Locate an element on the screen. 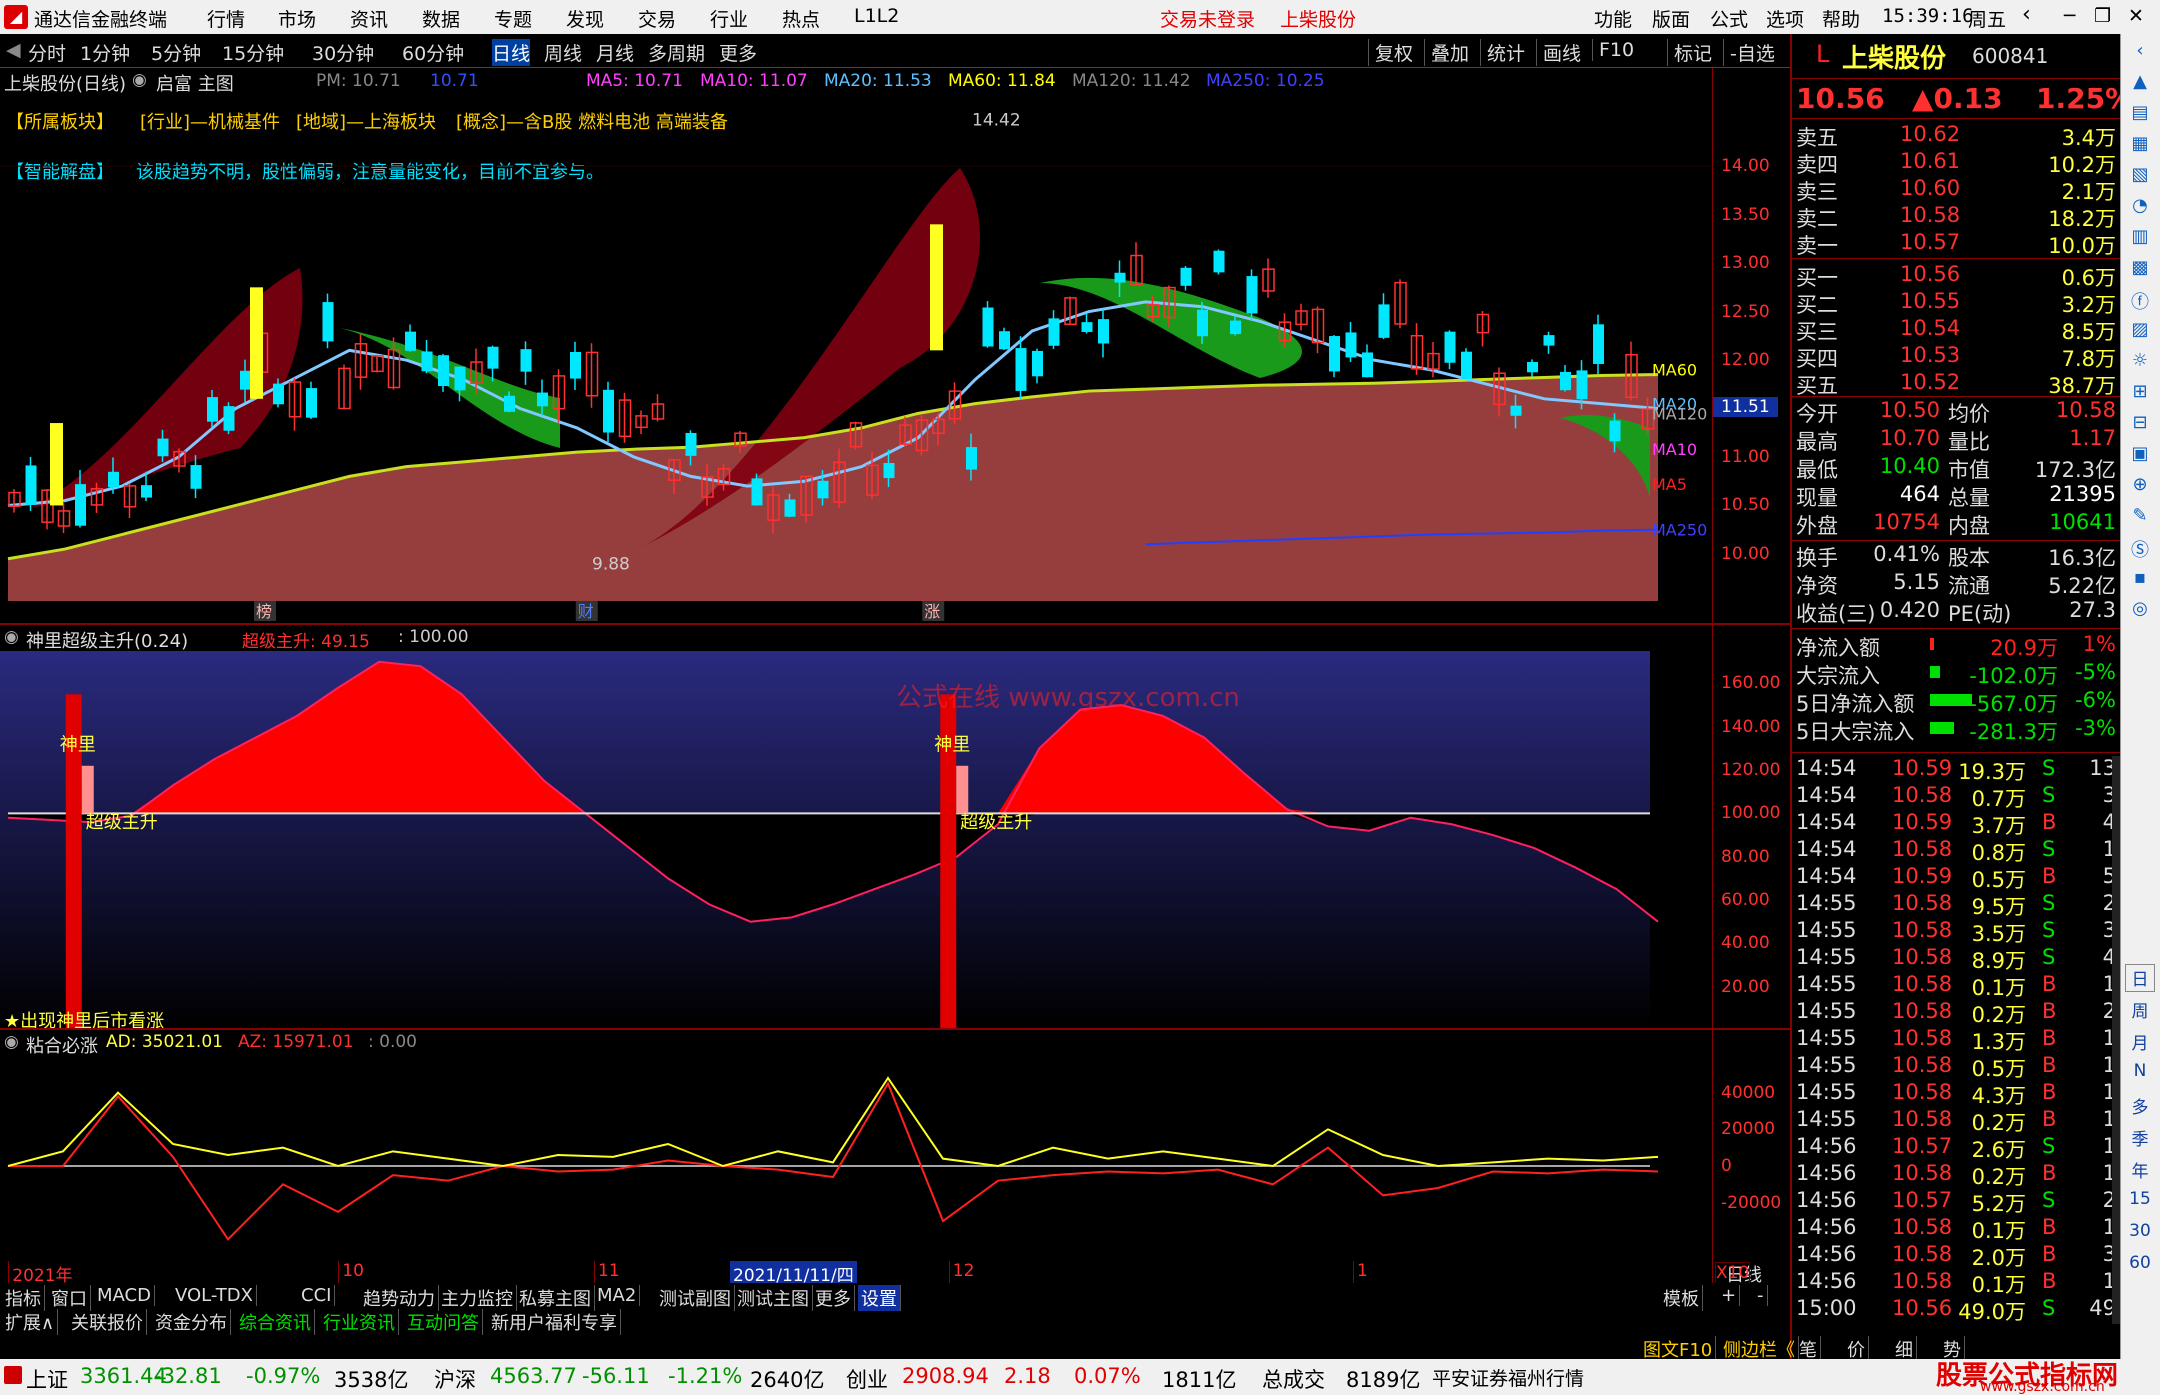 The width and height of the screenshot is (2160, 1395). bottom-tab-1: 窗口 is located at coordinates (69, 1298).